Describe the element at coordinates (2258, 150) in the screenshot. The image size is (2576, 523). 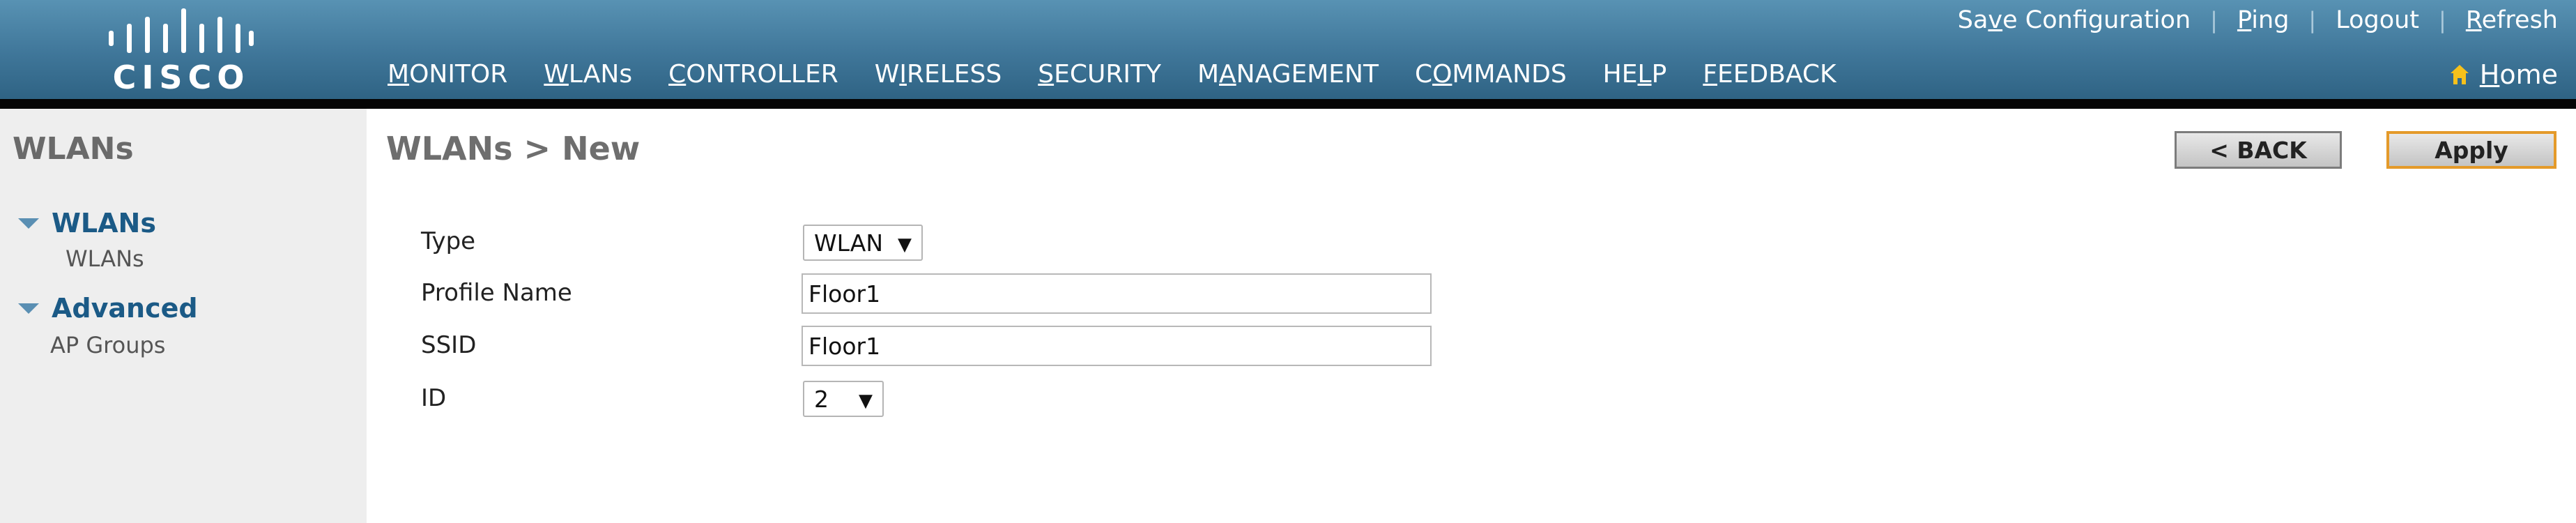
I see `back-button: < BACK` at that location.